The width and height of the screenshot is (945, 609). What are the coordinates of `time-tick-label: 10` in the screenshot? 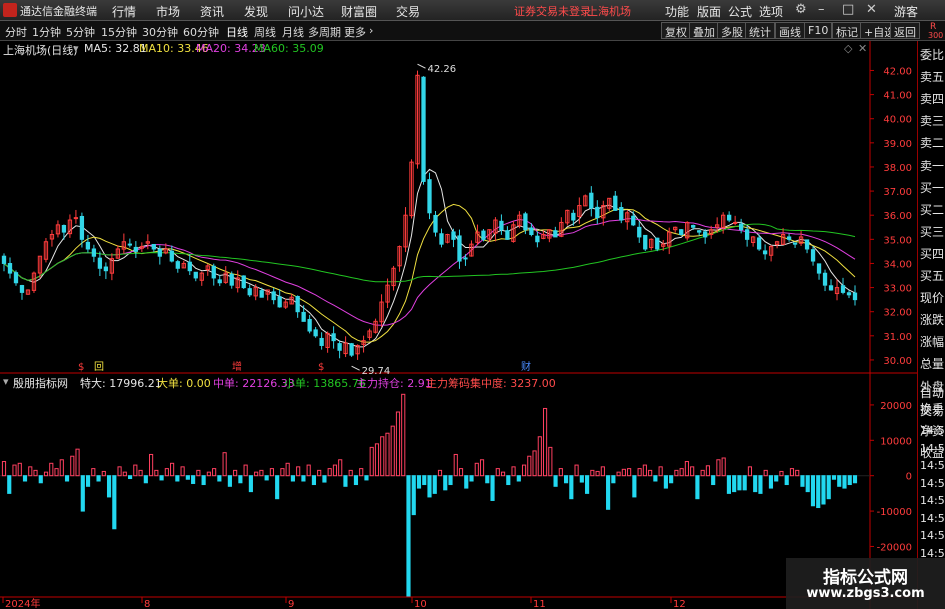 It's located at (420, 604).